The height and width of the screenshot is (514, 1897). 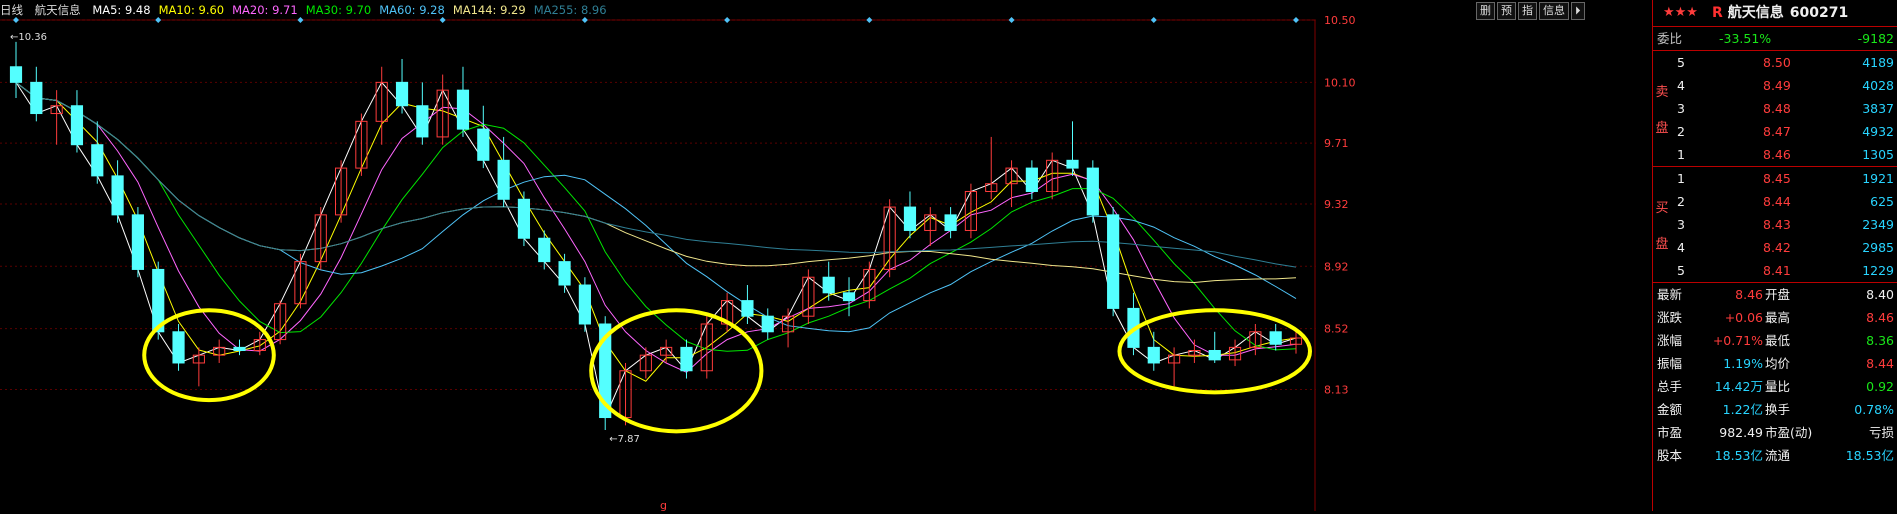 I want to click on buy-volume: 2985, so click(x=1878, y=247).